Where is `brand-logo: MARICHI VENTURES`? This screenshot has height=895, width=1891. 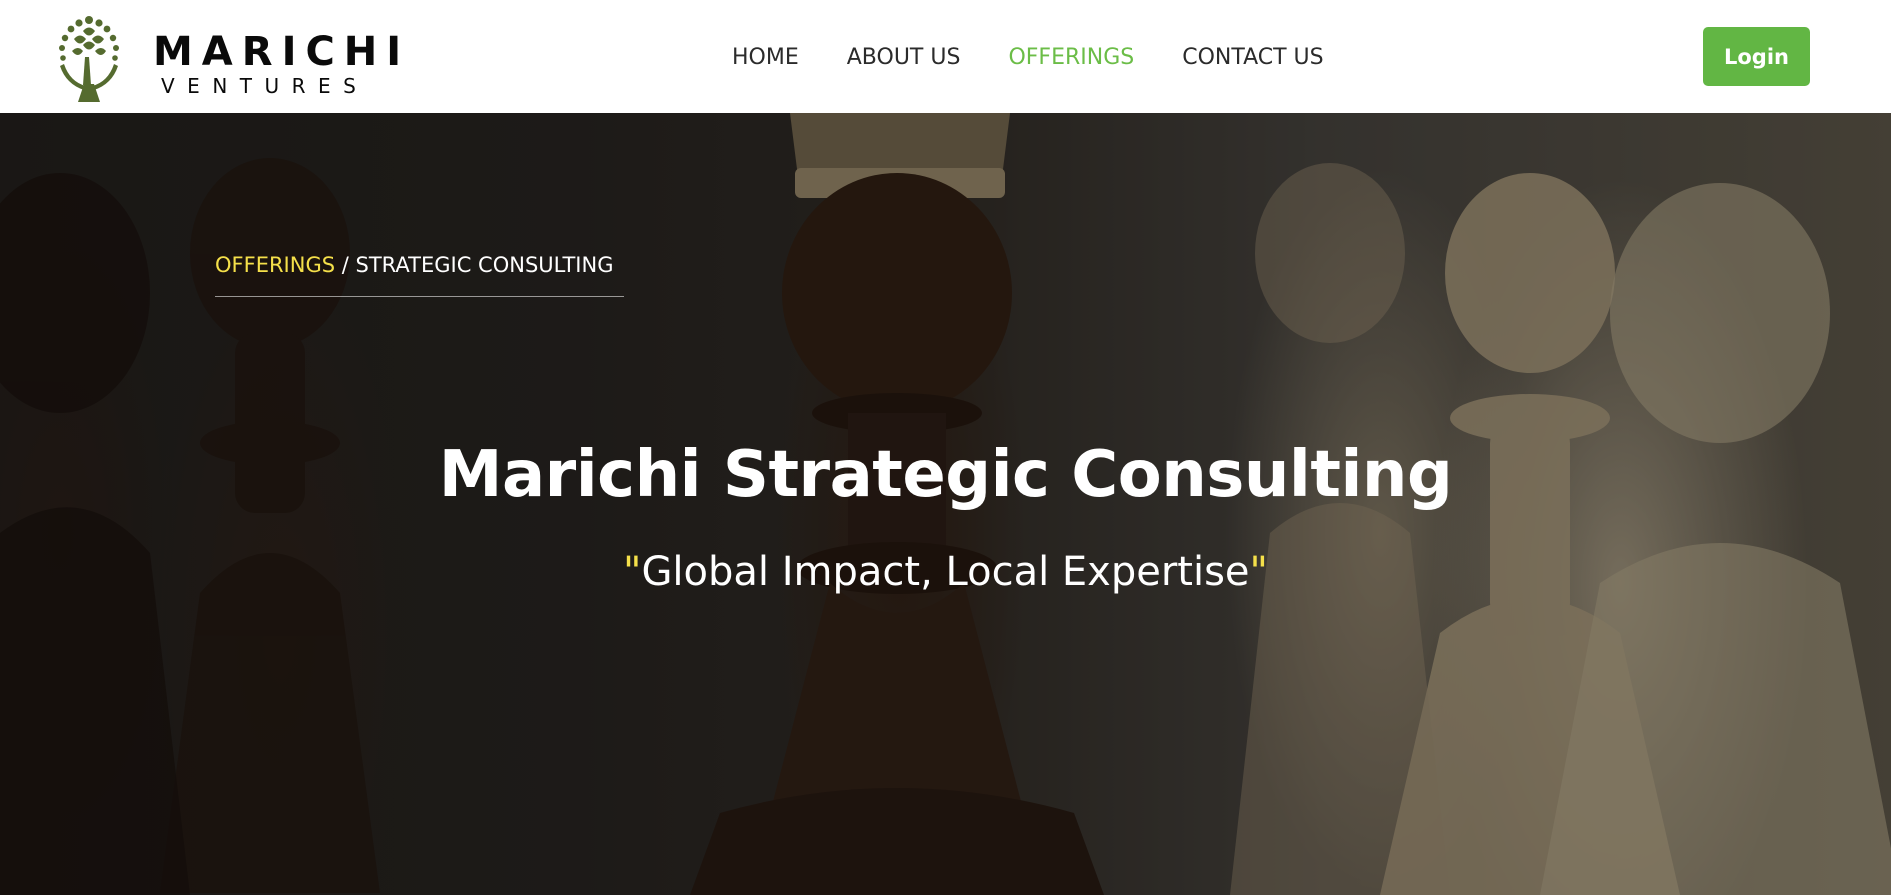
brand-logo: MARICHI VENTURES is located at coordinates (226, 57).